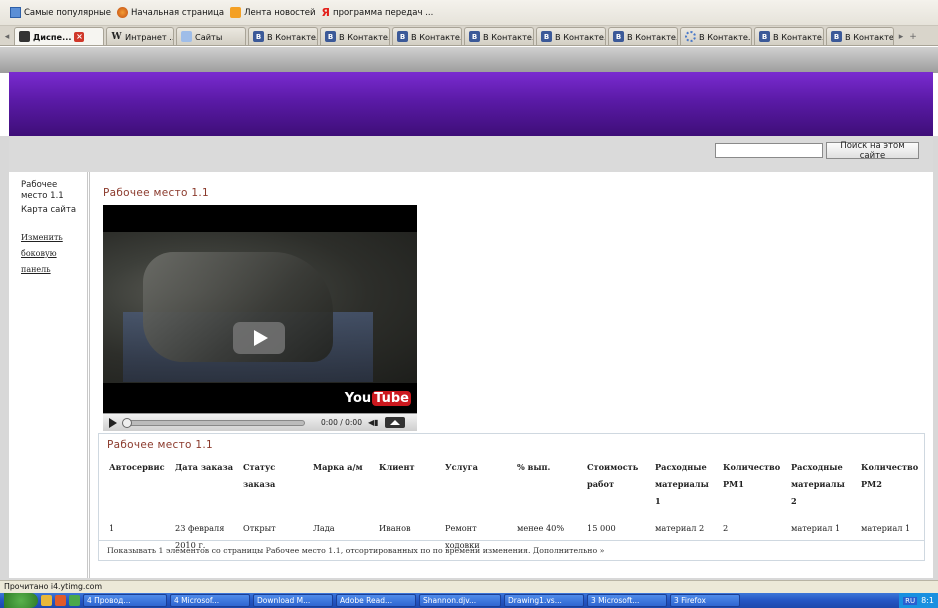 The image size is (938, 608). I want to click on column-header: Услуга, so click(477, 487).